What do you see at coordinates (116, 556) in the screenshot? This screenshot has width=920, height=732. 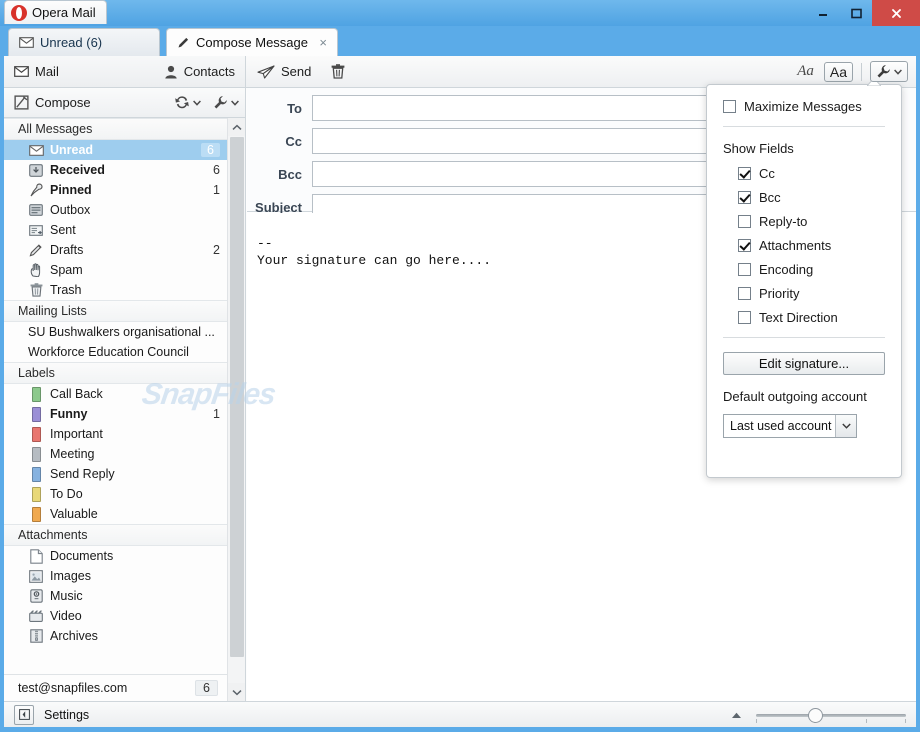 I see `sidebar-item-documents: Documents` at bounding box center [116, 556].